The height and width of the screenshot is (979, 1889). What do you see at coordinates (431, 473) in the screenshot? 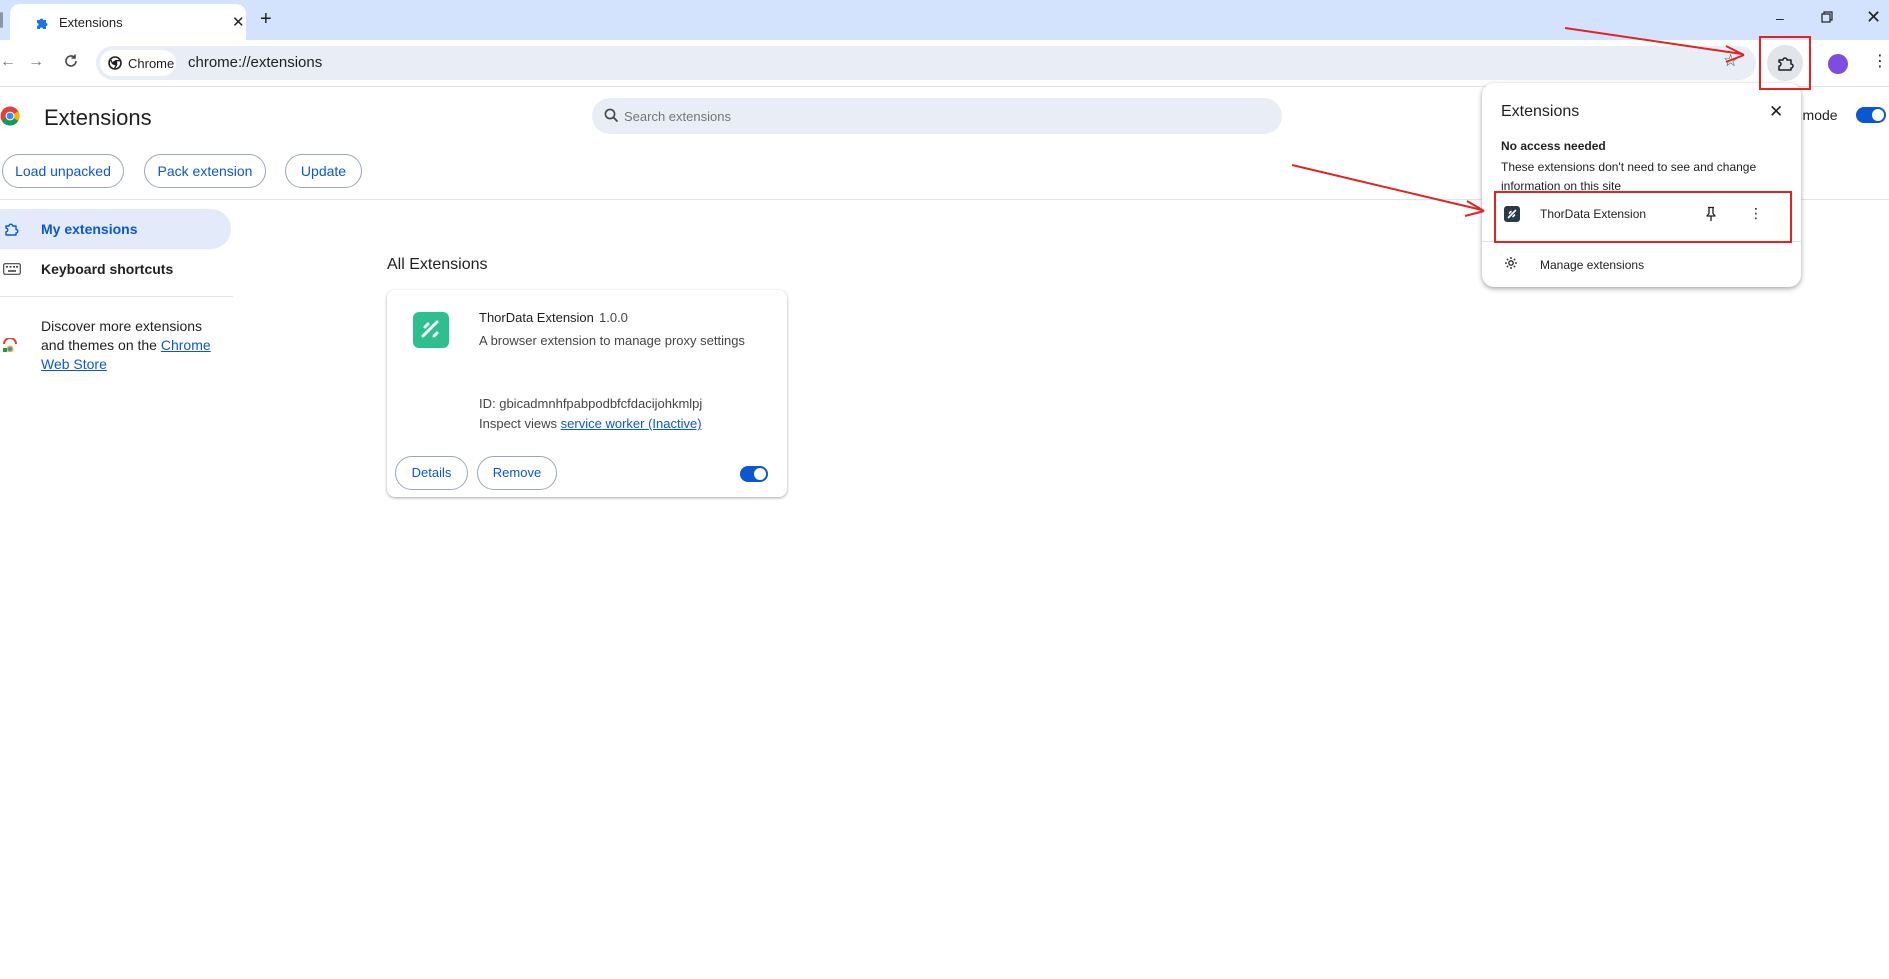
I see `details-button: Details` at bounding box center [431, 473].